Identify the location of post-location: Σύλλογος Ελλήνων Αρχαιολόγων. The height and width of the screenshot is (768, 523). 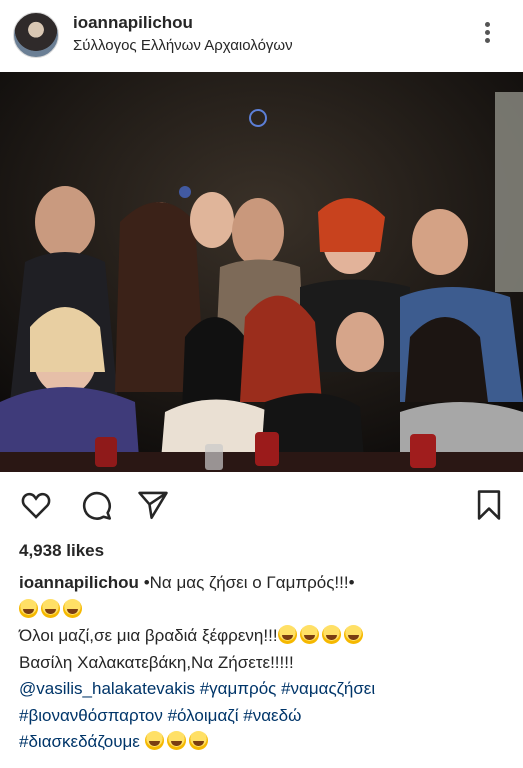
(183, 45).